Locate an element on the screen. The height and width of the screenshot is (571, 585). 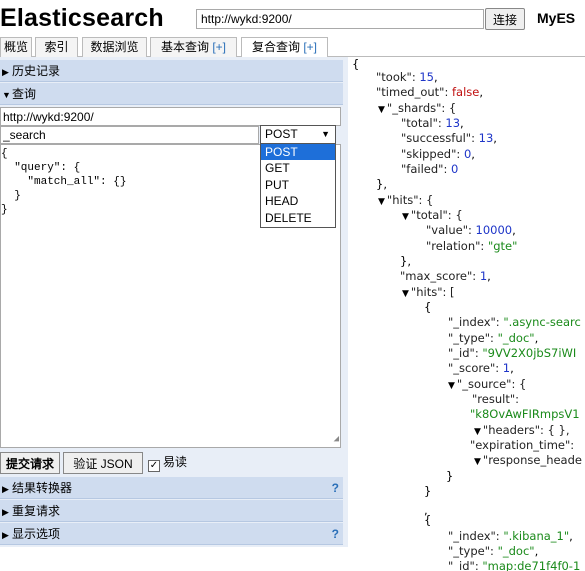
json-line: "failed": 0 is located at coordinates (430, 169).